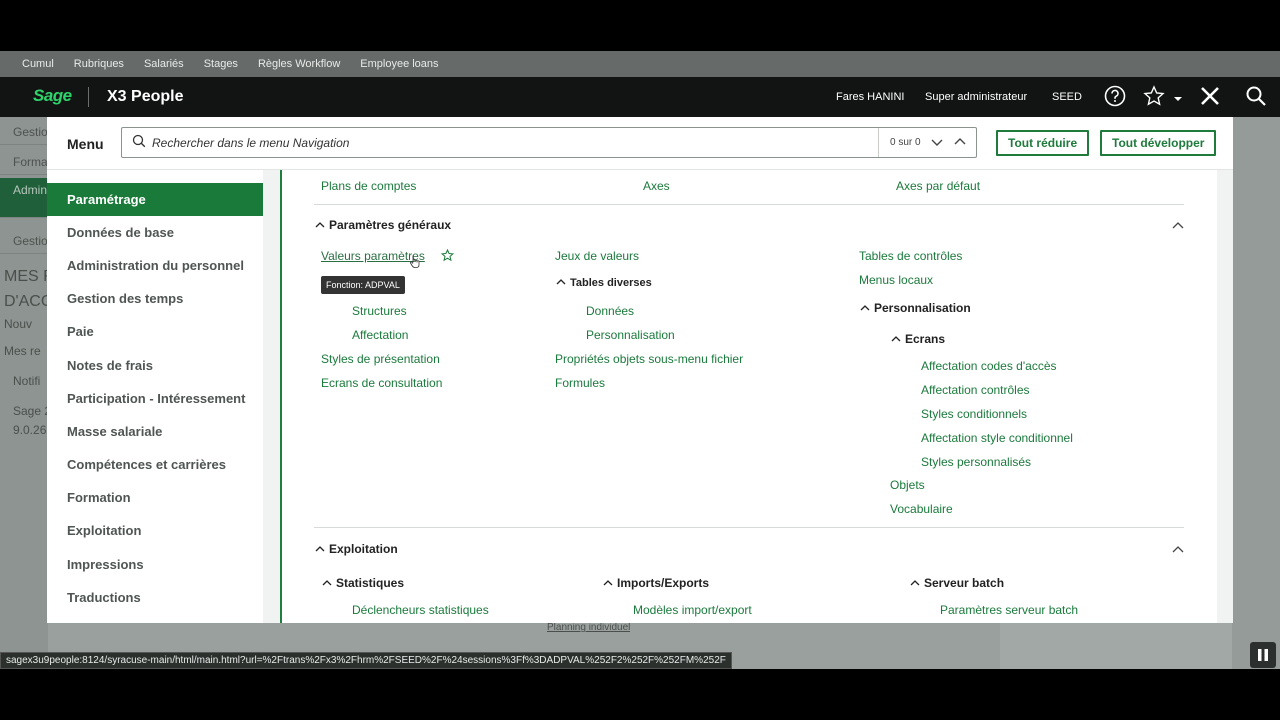 Image resolution: width=1280 pixels, height=720 pixels. Describe the element at coordinates (597, 256) in the screenshot. I see `link-jeux-de-valeurs: Jeux de valeurs` at that location.